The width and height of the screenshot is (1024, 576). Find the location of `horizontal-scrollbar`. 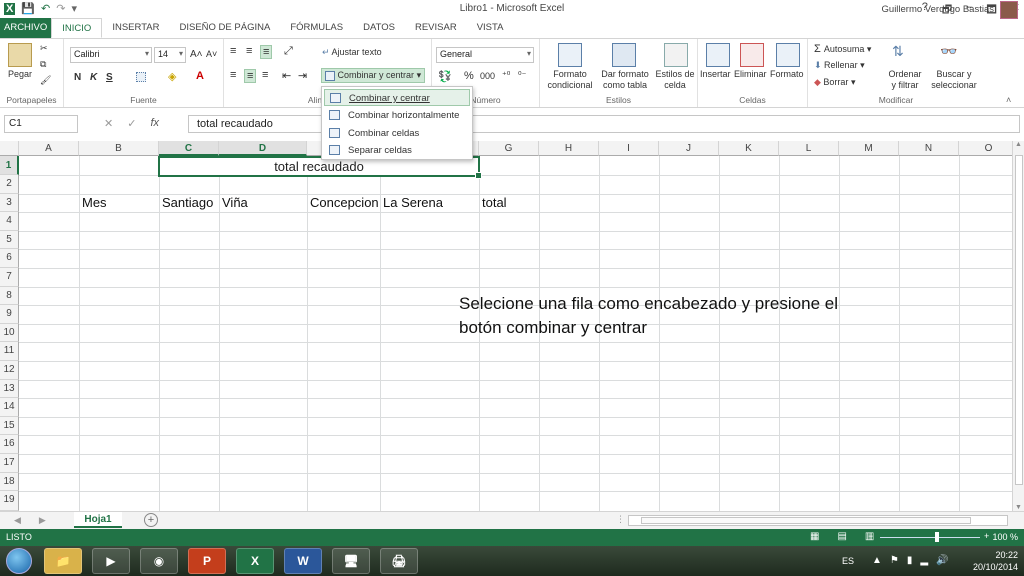

horizontal-scrollbar is located at coordinates (818, 520).